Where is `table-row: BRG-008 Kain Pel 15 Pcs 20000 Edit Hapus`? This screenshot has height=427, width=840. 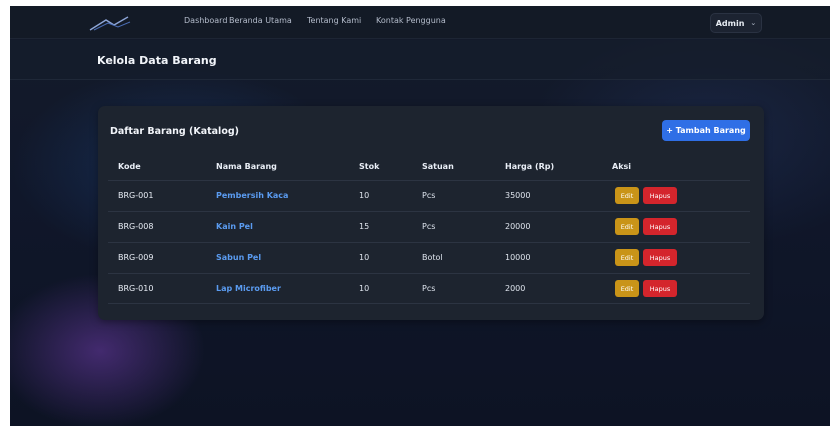
table-row: BRG-008 Kain Pel 15 Pcs 20000 Edit Hapus is located at coordinates (429, 226).